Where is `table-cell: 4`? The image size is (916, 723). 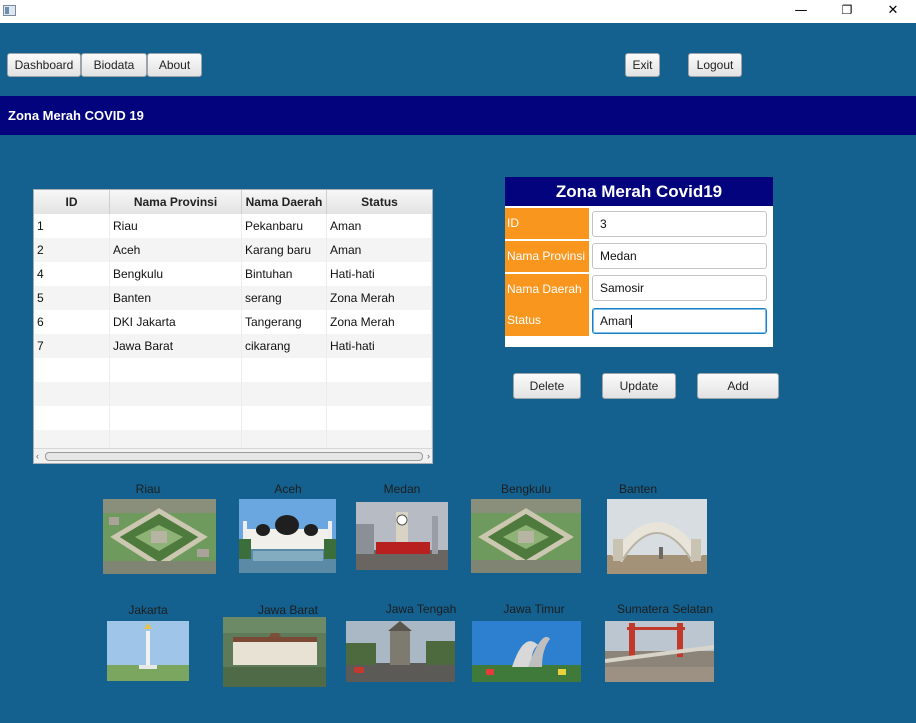
table-cell: 4 is located at coordinates (72, 274).